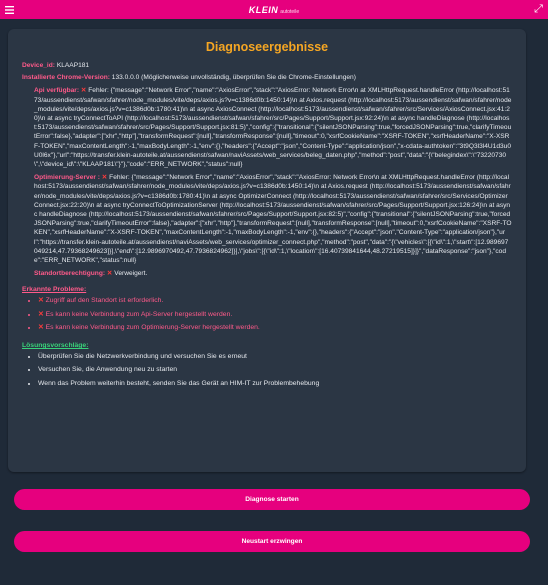 Image resolution: width=548 pixels, height=585 pixels. I want to click on start-diagnose-button: Diagnose starten, so click(272, 499).